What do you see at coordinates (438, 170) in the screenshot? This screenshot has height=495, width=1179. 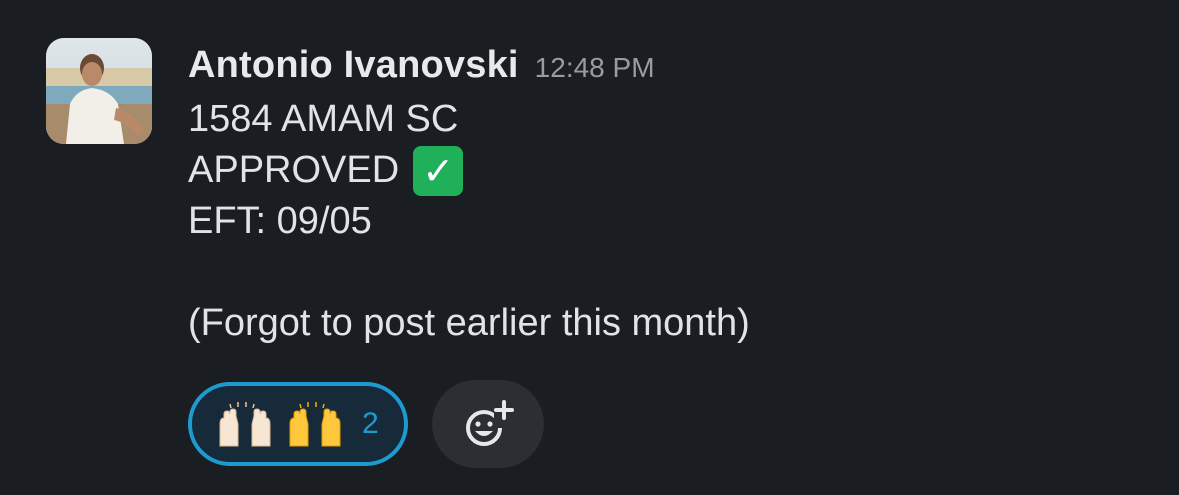 I see `check-mark-icon: ✓` at bounding box center [438, 170].